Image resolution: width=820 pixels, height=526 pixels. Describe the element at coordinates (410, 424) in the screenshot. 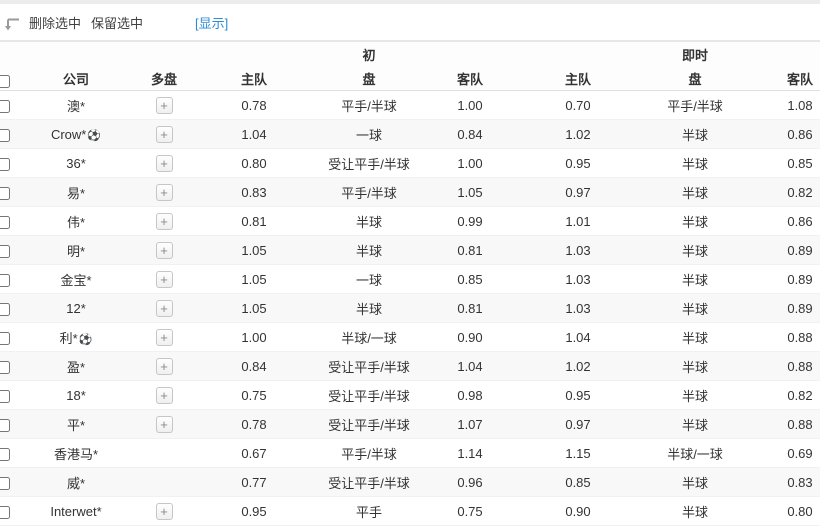

I see `table-row: 平* + 0.78 受让平手/半球 1.07 0.97 半球 0.88` at that location.